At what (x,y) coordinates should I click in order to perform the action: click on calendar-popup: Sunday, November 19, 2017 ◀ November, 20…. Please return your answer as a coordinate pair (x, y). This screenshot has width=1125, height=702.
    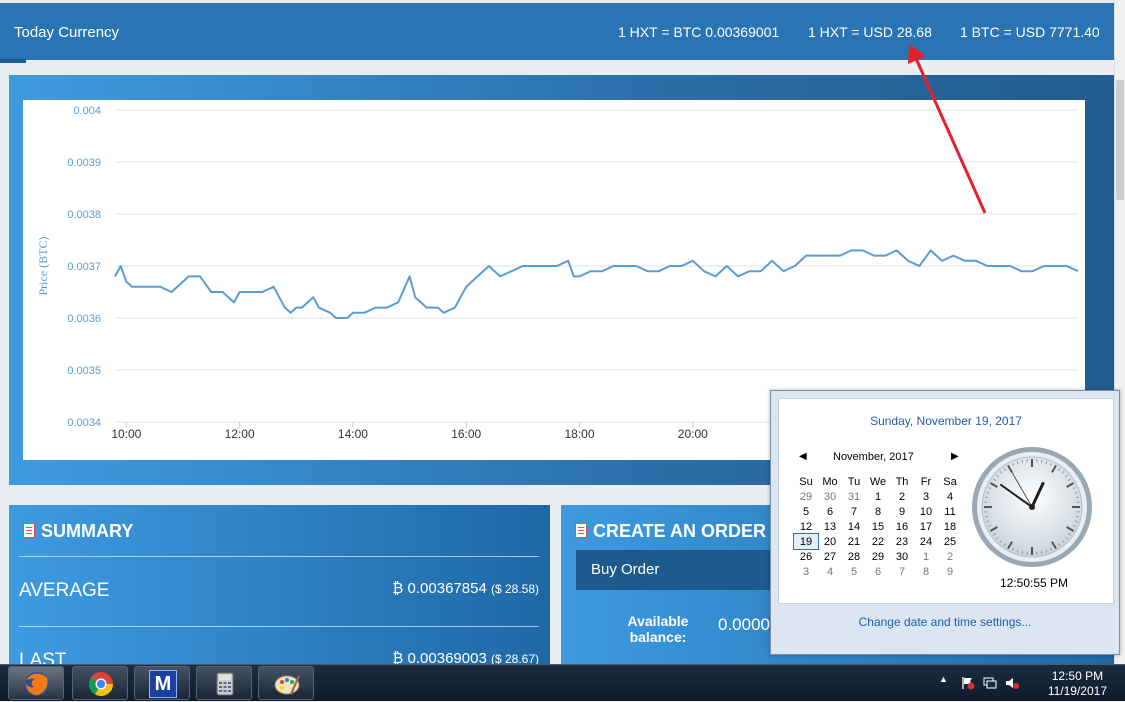
    Looking at the image, I should click on (945, 522).